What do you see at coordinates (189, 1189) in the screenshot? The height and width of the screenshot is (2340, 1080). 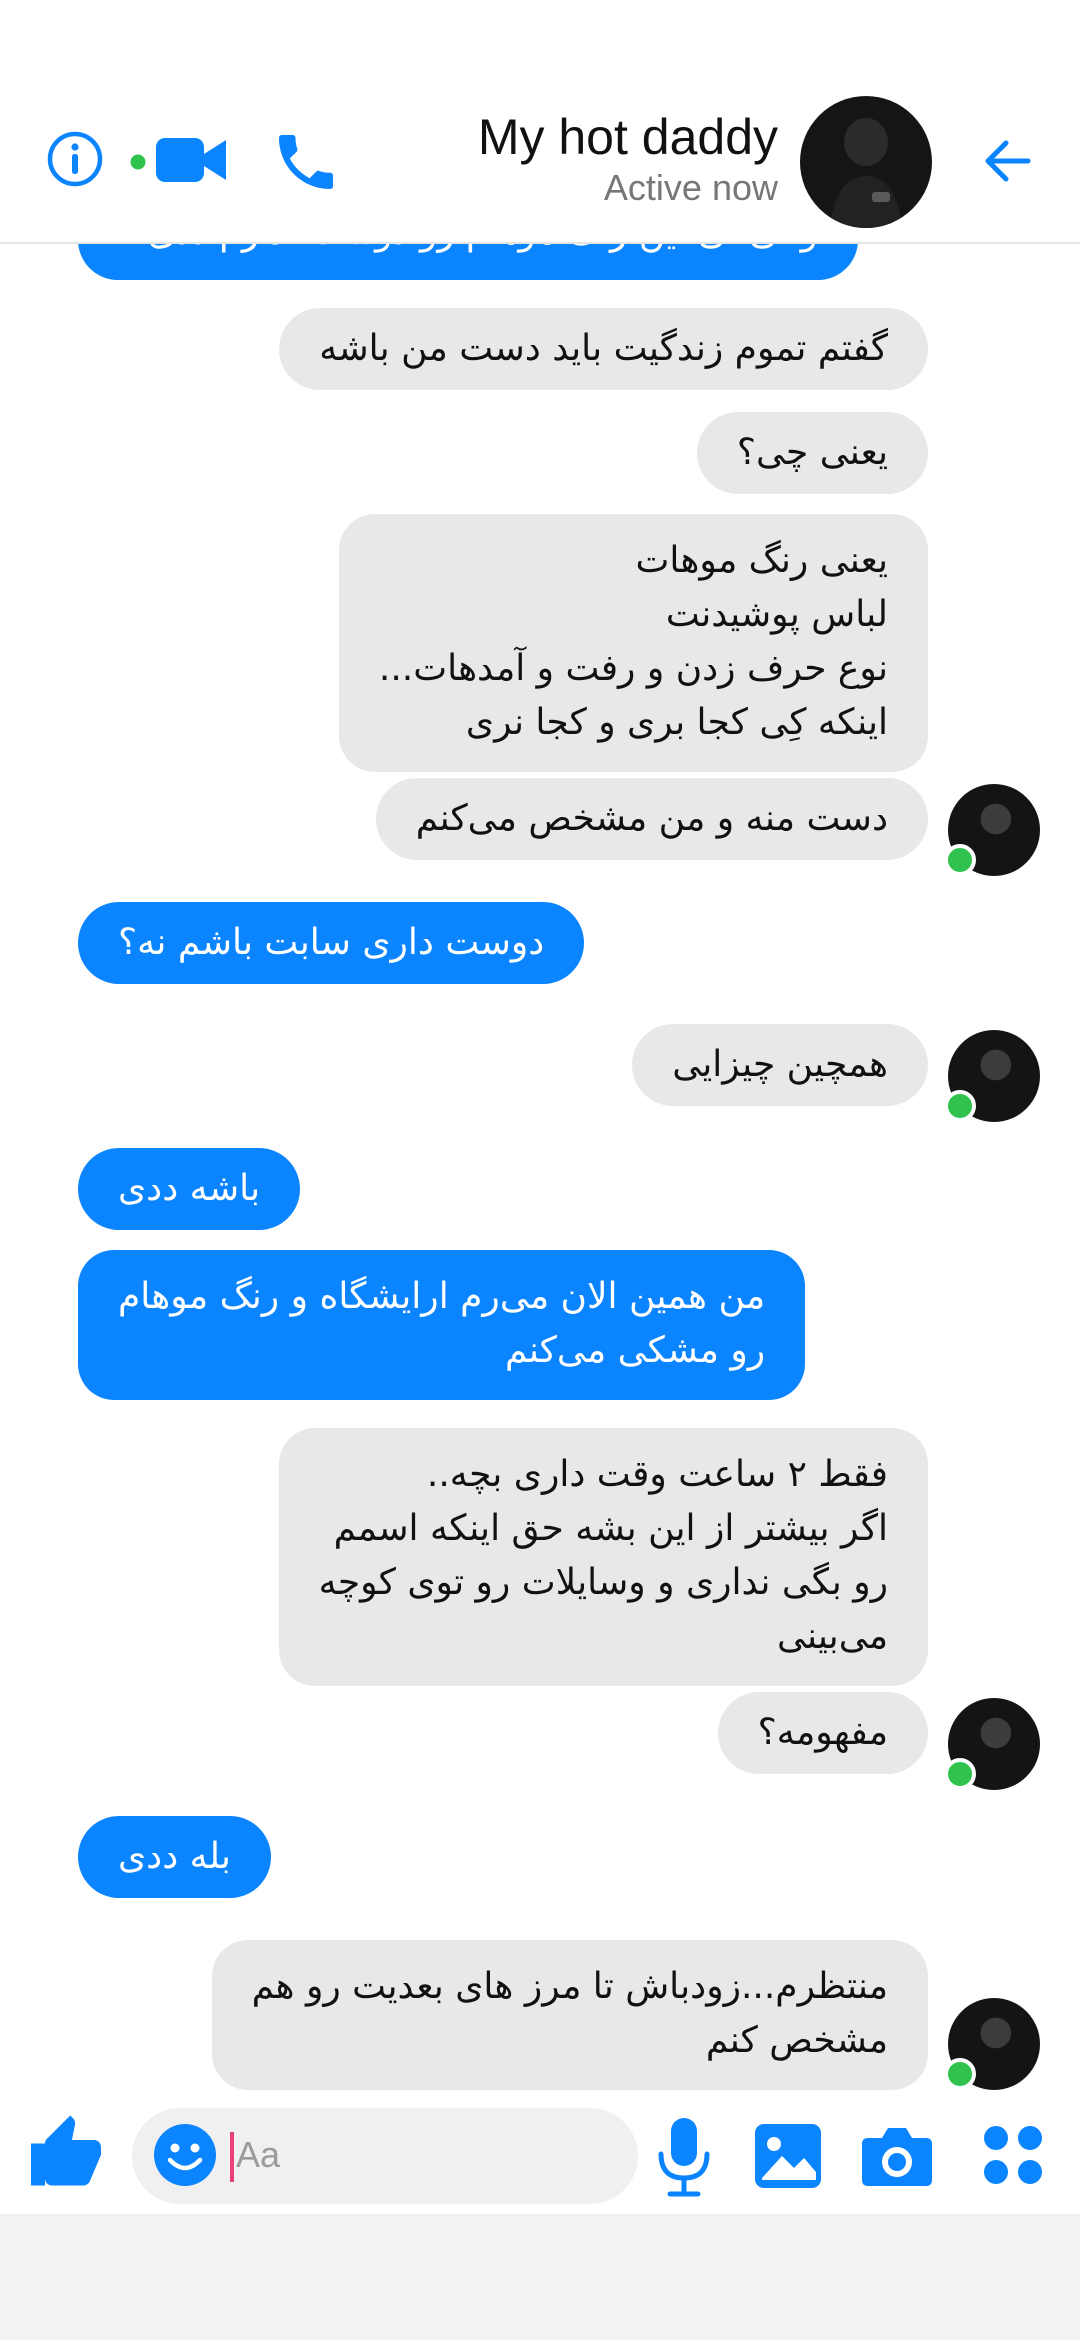 I see `message-bubble-out: باشه ددی` at bounding box center [189, 1189].